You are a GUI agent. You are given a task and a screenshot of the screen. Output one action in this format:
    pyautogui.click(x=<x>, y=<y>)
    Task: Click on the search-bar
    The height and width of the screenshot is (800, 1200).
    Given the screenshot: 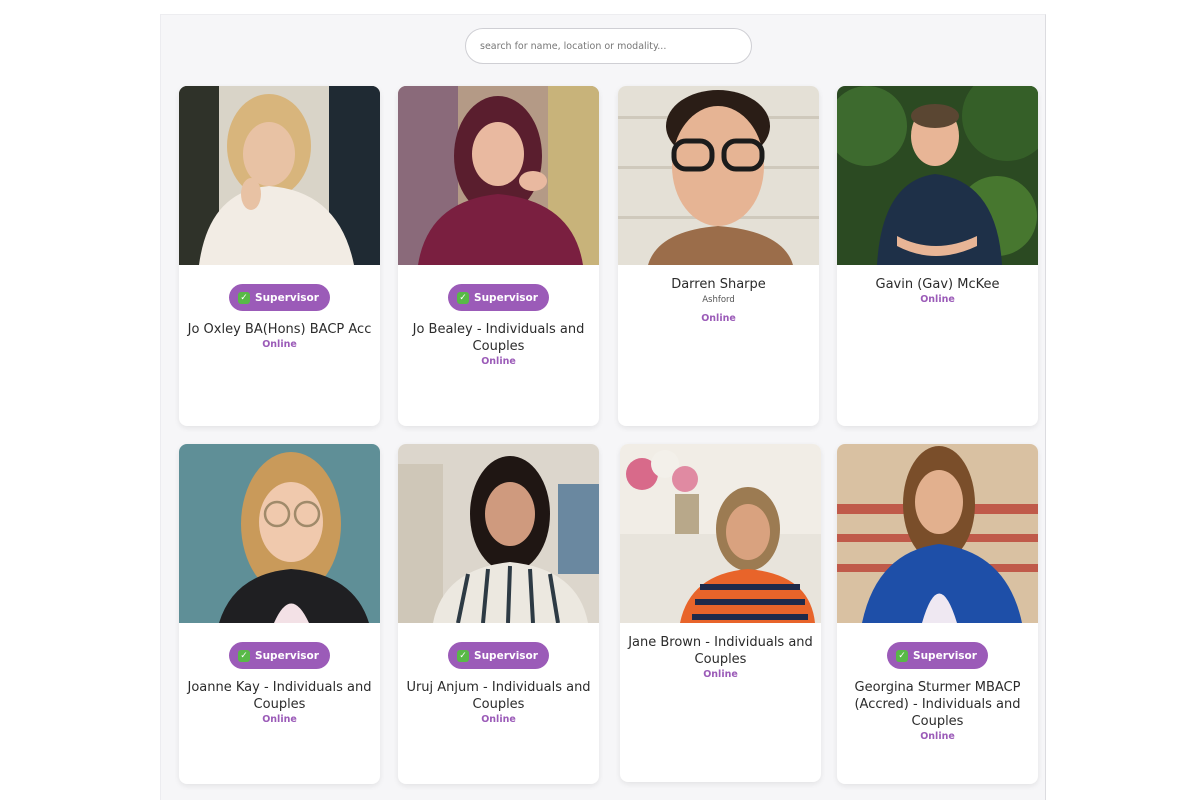 What is the action you would take?
    pyautogui.click(x=608, y=46)
    